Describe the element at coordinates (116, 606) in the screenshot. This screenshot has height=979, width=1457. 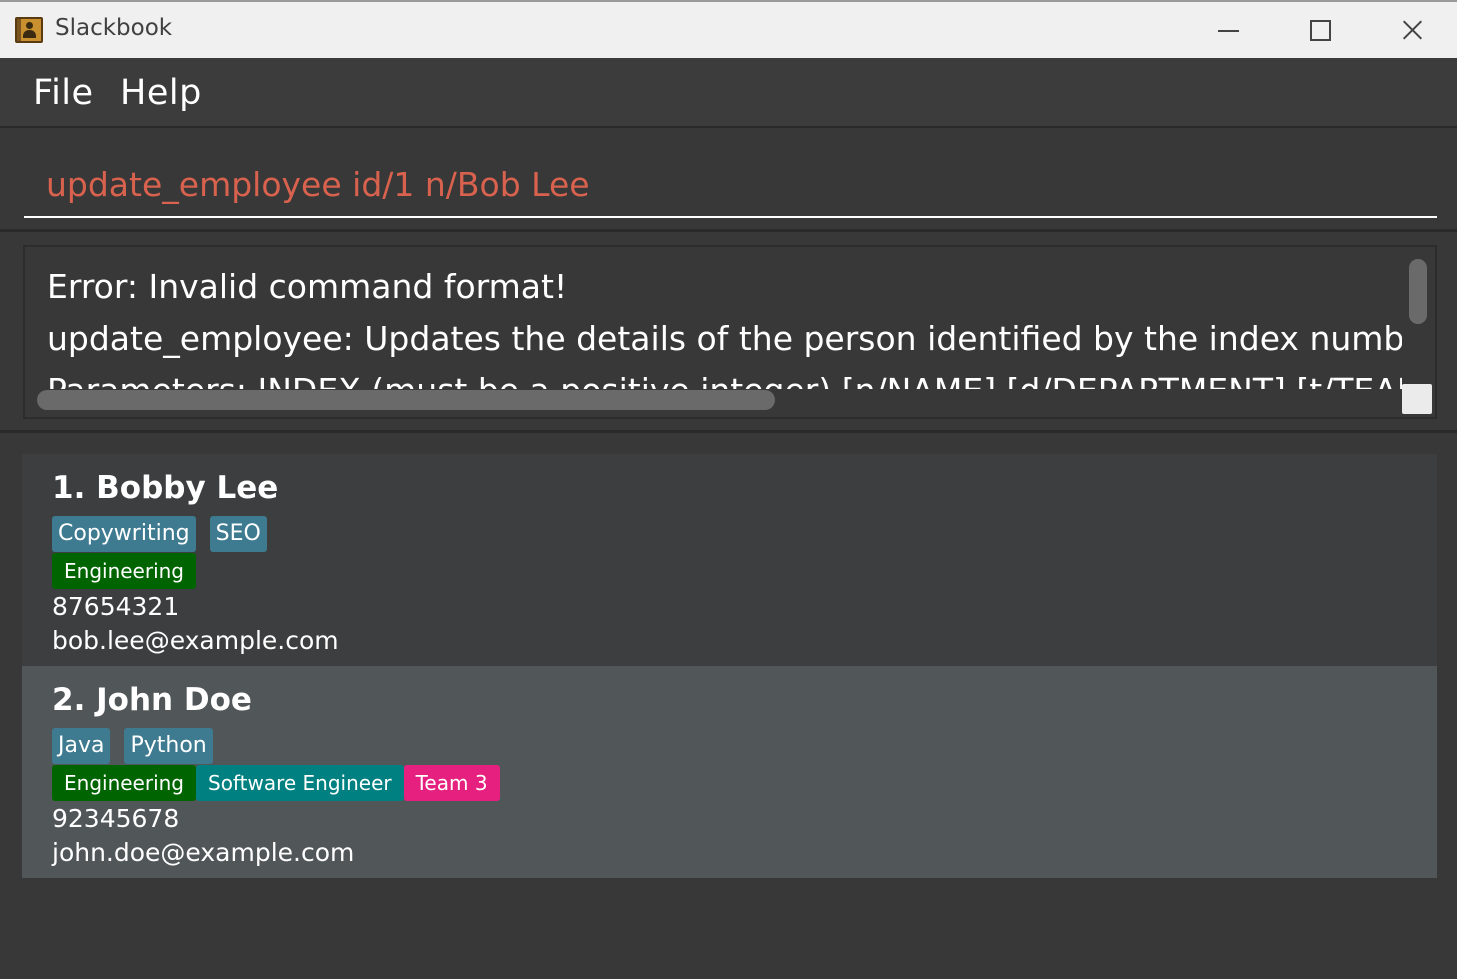
I see `person-phone: 87654321` at that location.